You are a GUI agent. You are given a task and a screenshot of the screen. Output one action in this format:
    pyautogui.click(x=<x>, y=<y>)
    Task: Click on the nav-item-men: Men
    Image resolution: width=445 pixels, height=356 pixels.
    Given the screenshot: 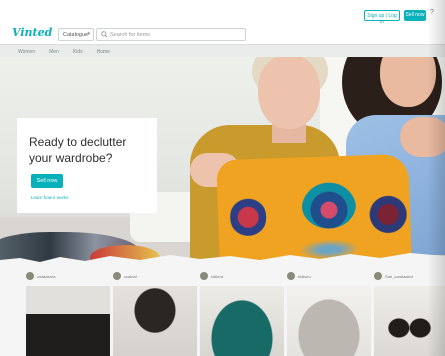 What is the action you would take?
    pyautogui.click(x=54, y=52)
    